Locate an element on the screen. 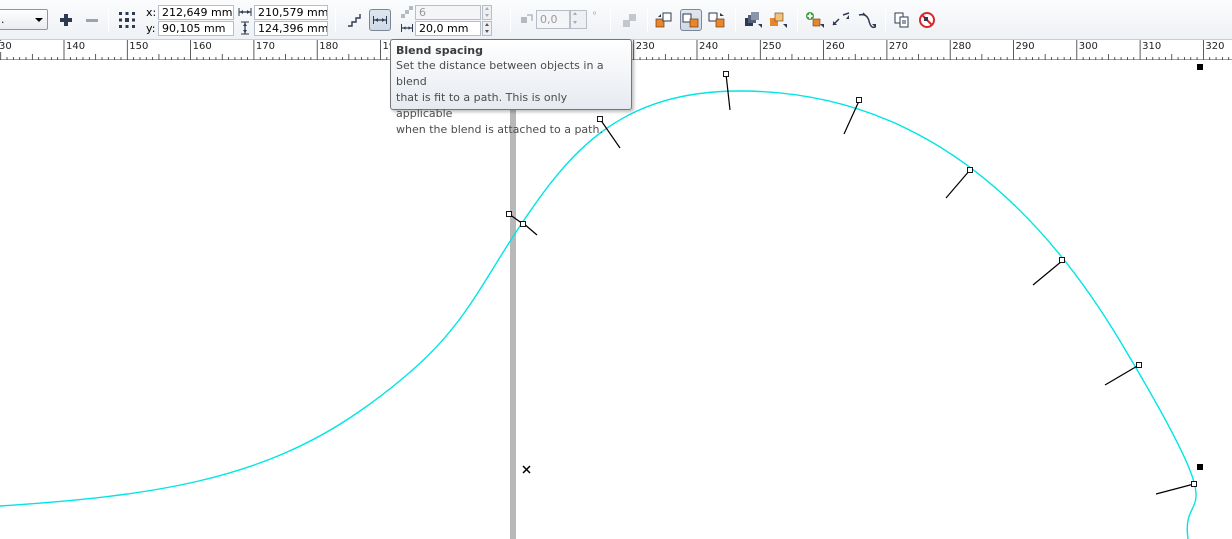 This screenshot has width=1232, height=539. height-field: 124,396 mm is located at coordinates (291, 28).